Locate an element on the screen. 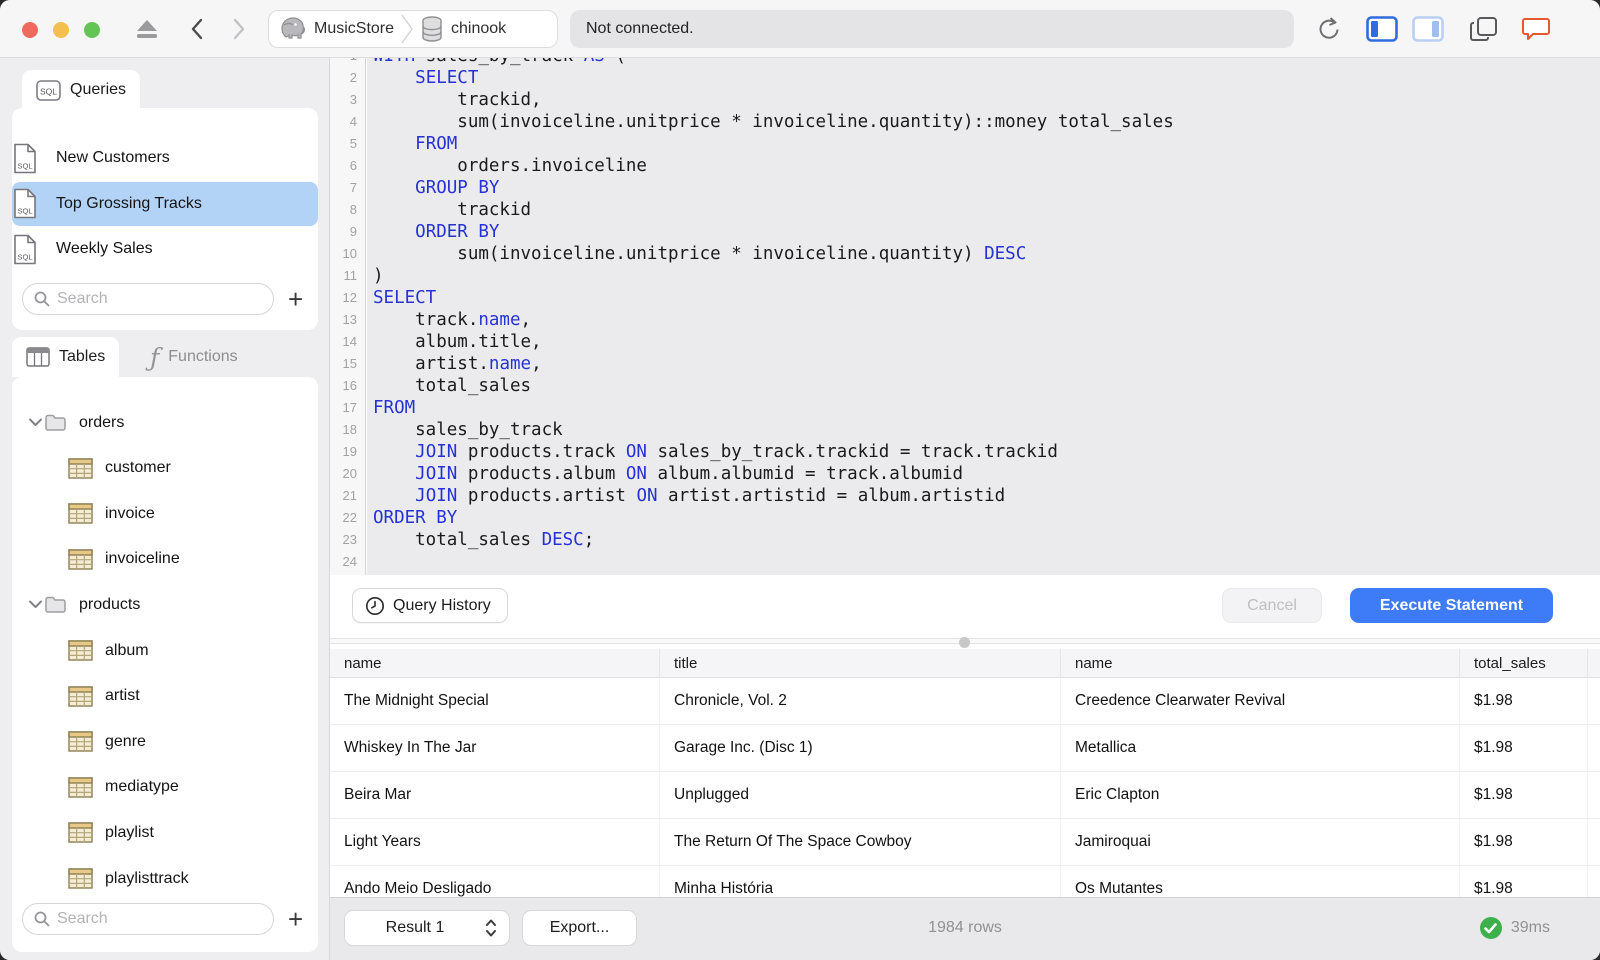 The width and height of the screenshot is (1600, 960). tree-table-row: invoice is located at coordinates (165, 513).